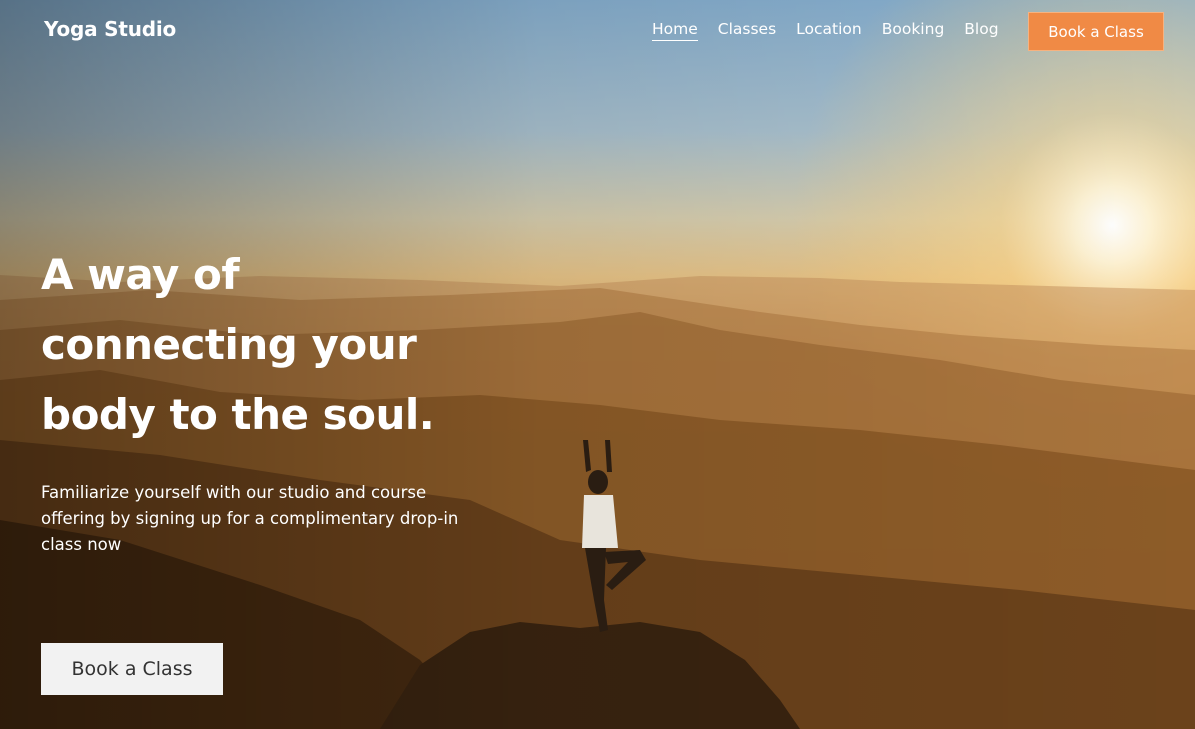 The height and width of the screenshot is (729, 1195). I want to click on nav-location: Location, so click(829, 30).